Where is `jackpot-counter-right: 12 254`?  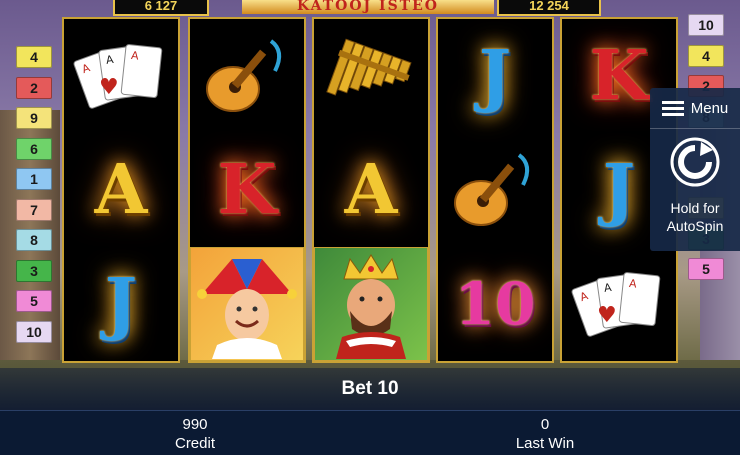 jackpot-counter-right: 12 254 is located at coordinates (549, 8).